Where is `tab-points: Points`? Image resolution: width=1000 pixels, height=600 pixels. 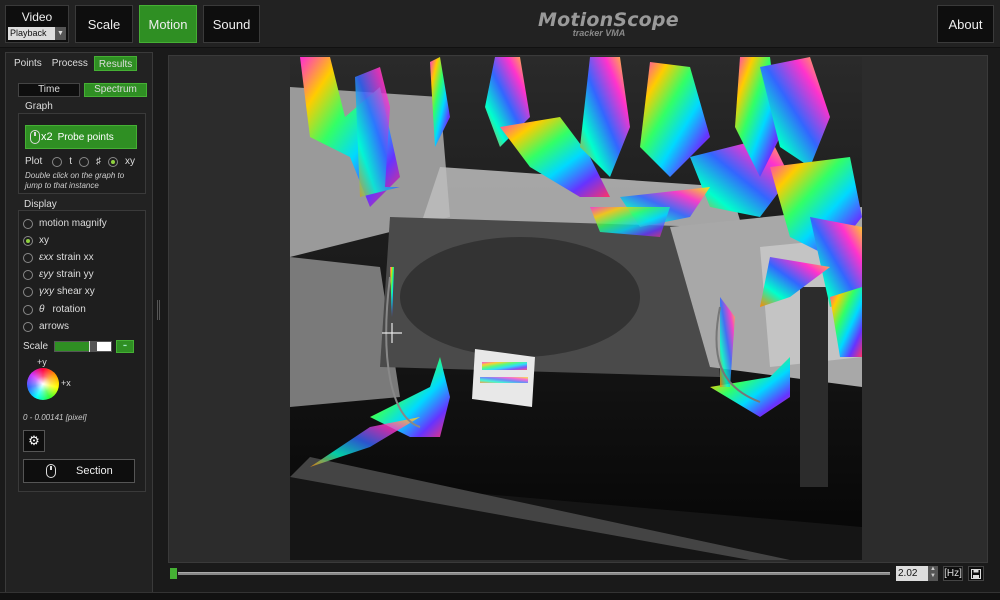
tab-points: Points is located at coordinates (28, 63).